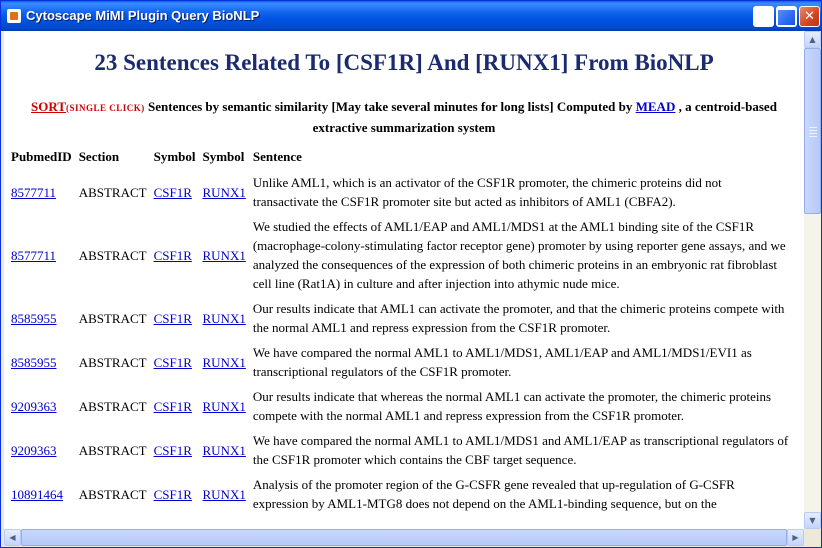  What do you see at coordinates (105, 108) in the screenshot?
I see `single-click-note: (SINGLE CLICK)` at bounding box center [105, 108].